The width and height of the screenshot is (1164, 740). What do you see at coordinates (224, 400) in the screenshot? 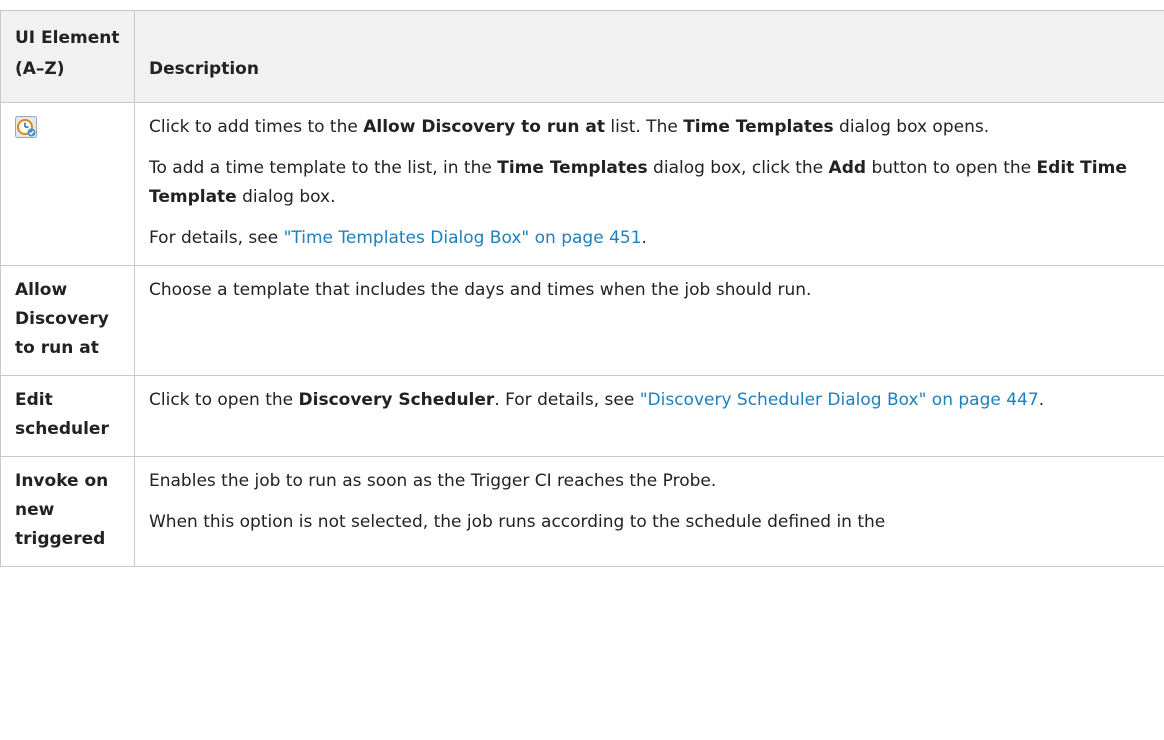
I see `text: Click to open the` at bounding box center [224, 400].